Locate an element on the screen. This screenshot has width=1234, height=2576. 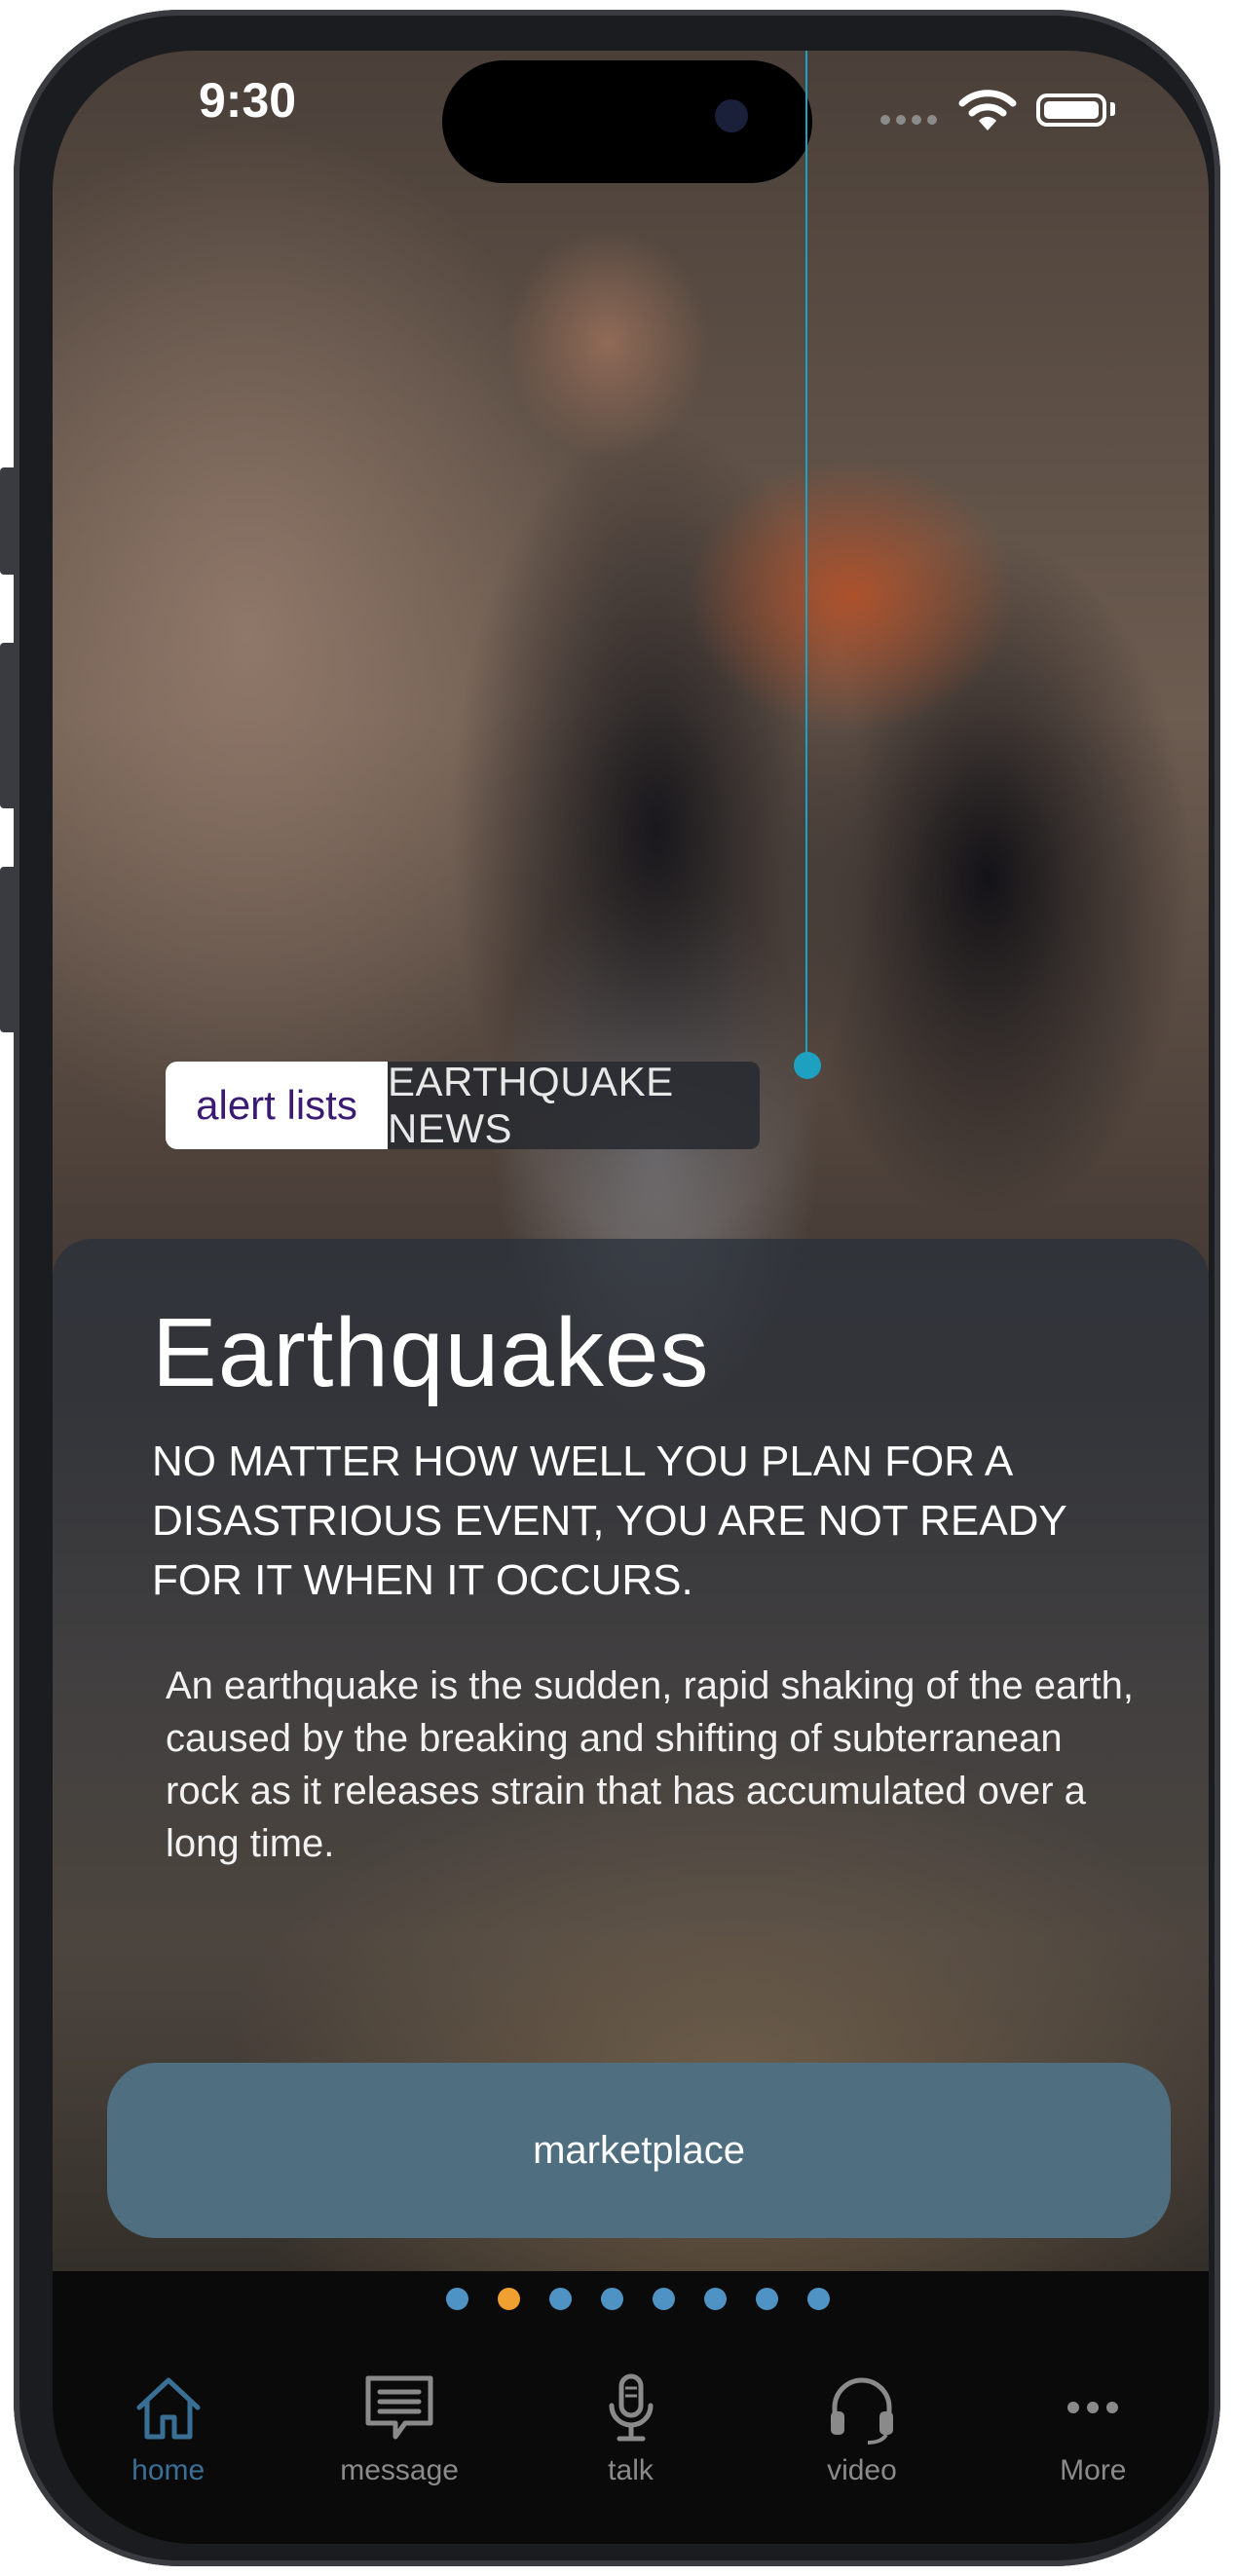
tab-video: video is located at coordinates (861, 2446).